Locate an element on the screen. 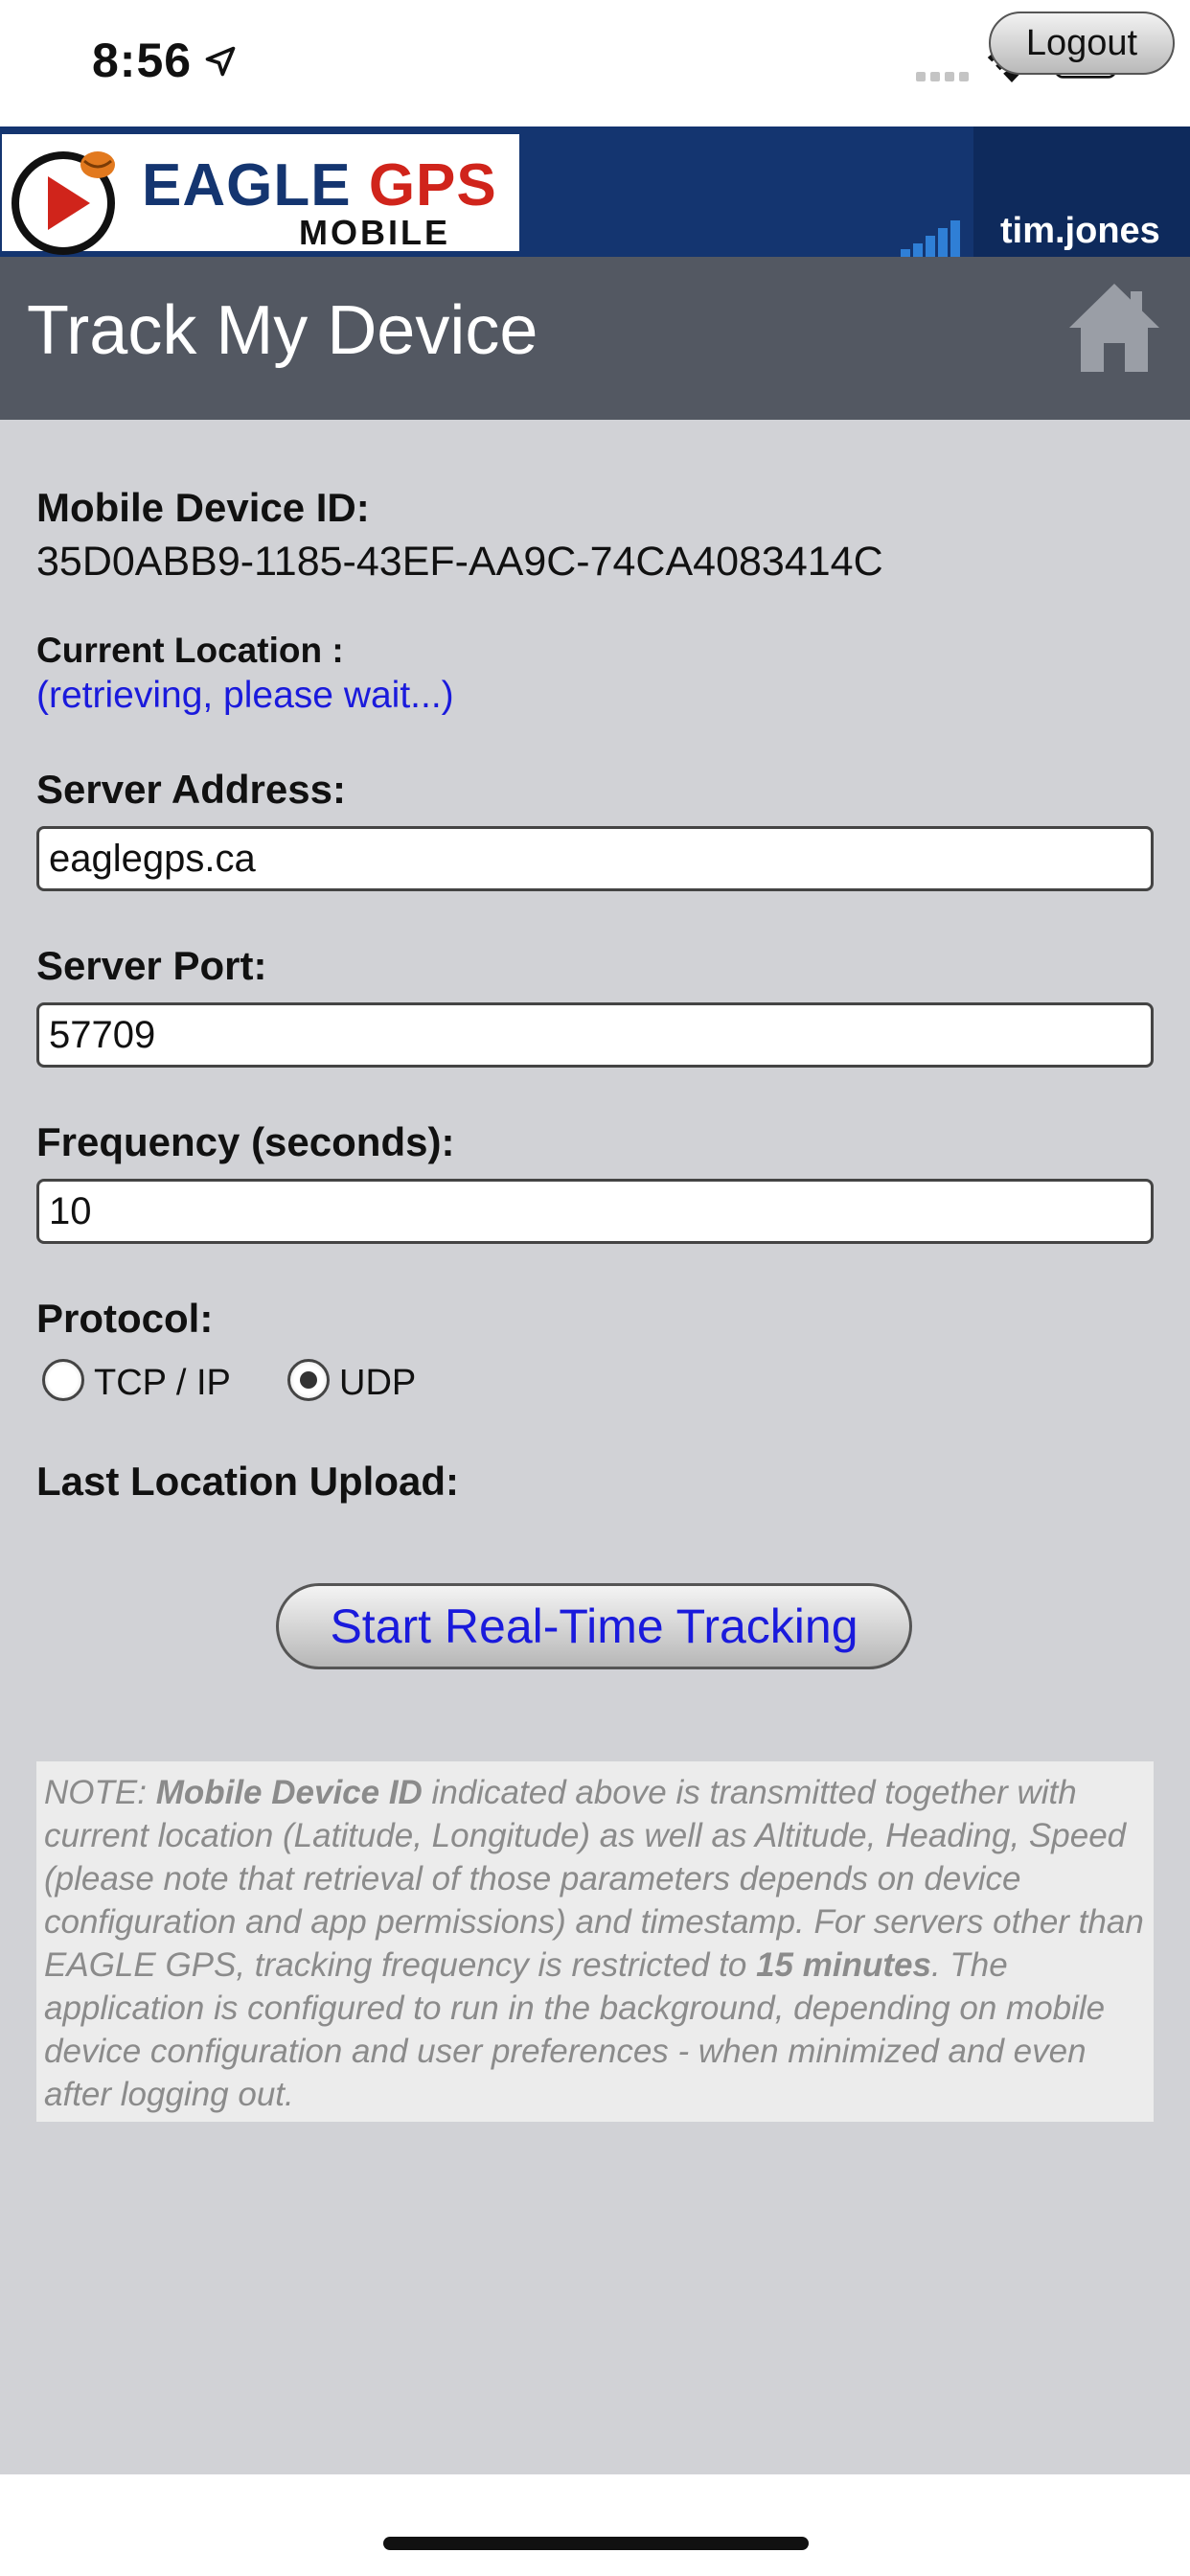 The width and height of the screenshot is (1190, 2576). location-arrow-icon is located at coordinates (221, 62).